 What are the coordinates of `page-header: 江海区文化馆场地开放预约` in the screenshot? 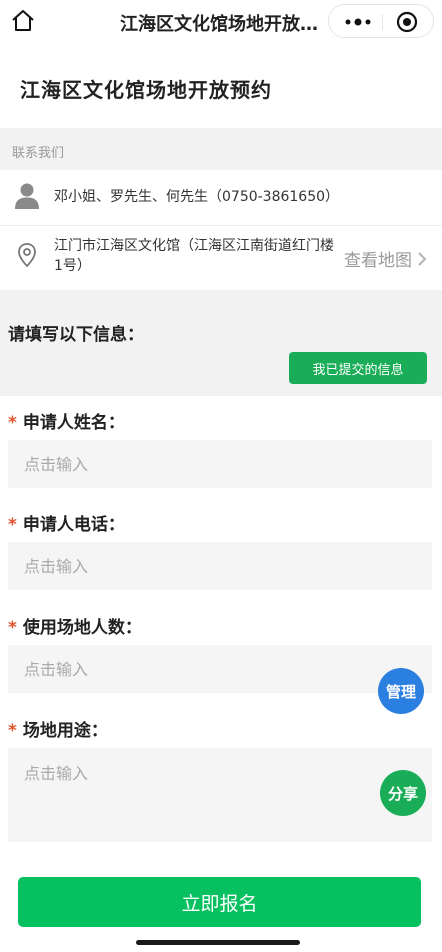 It's located at (221, 86).